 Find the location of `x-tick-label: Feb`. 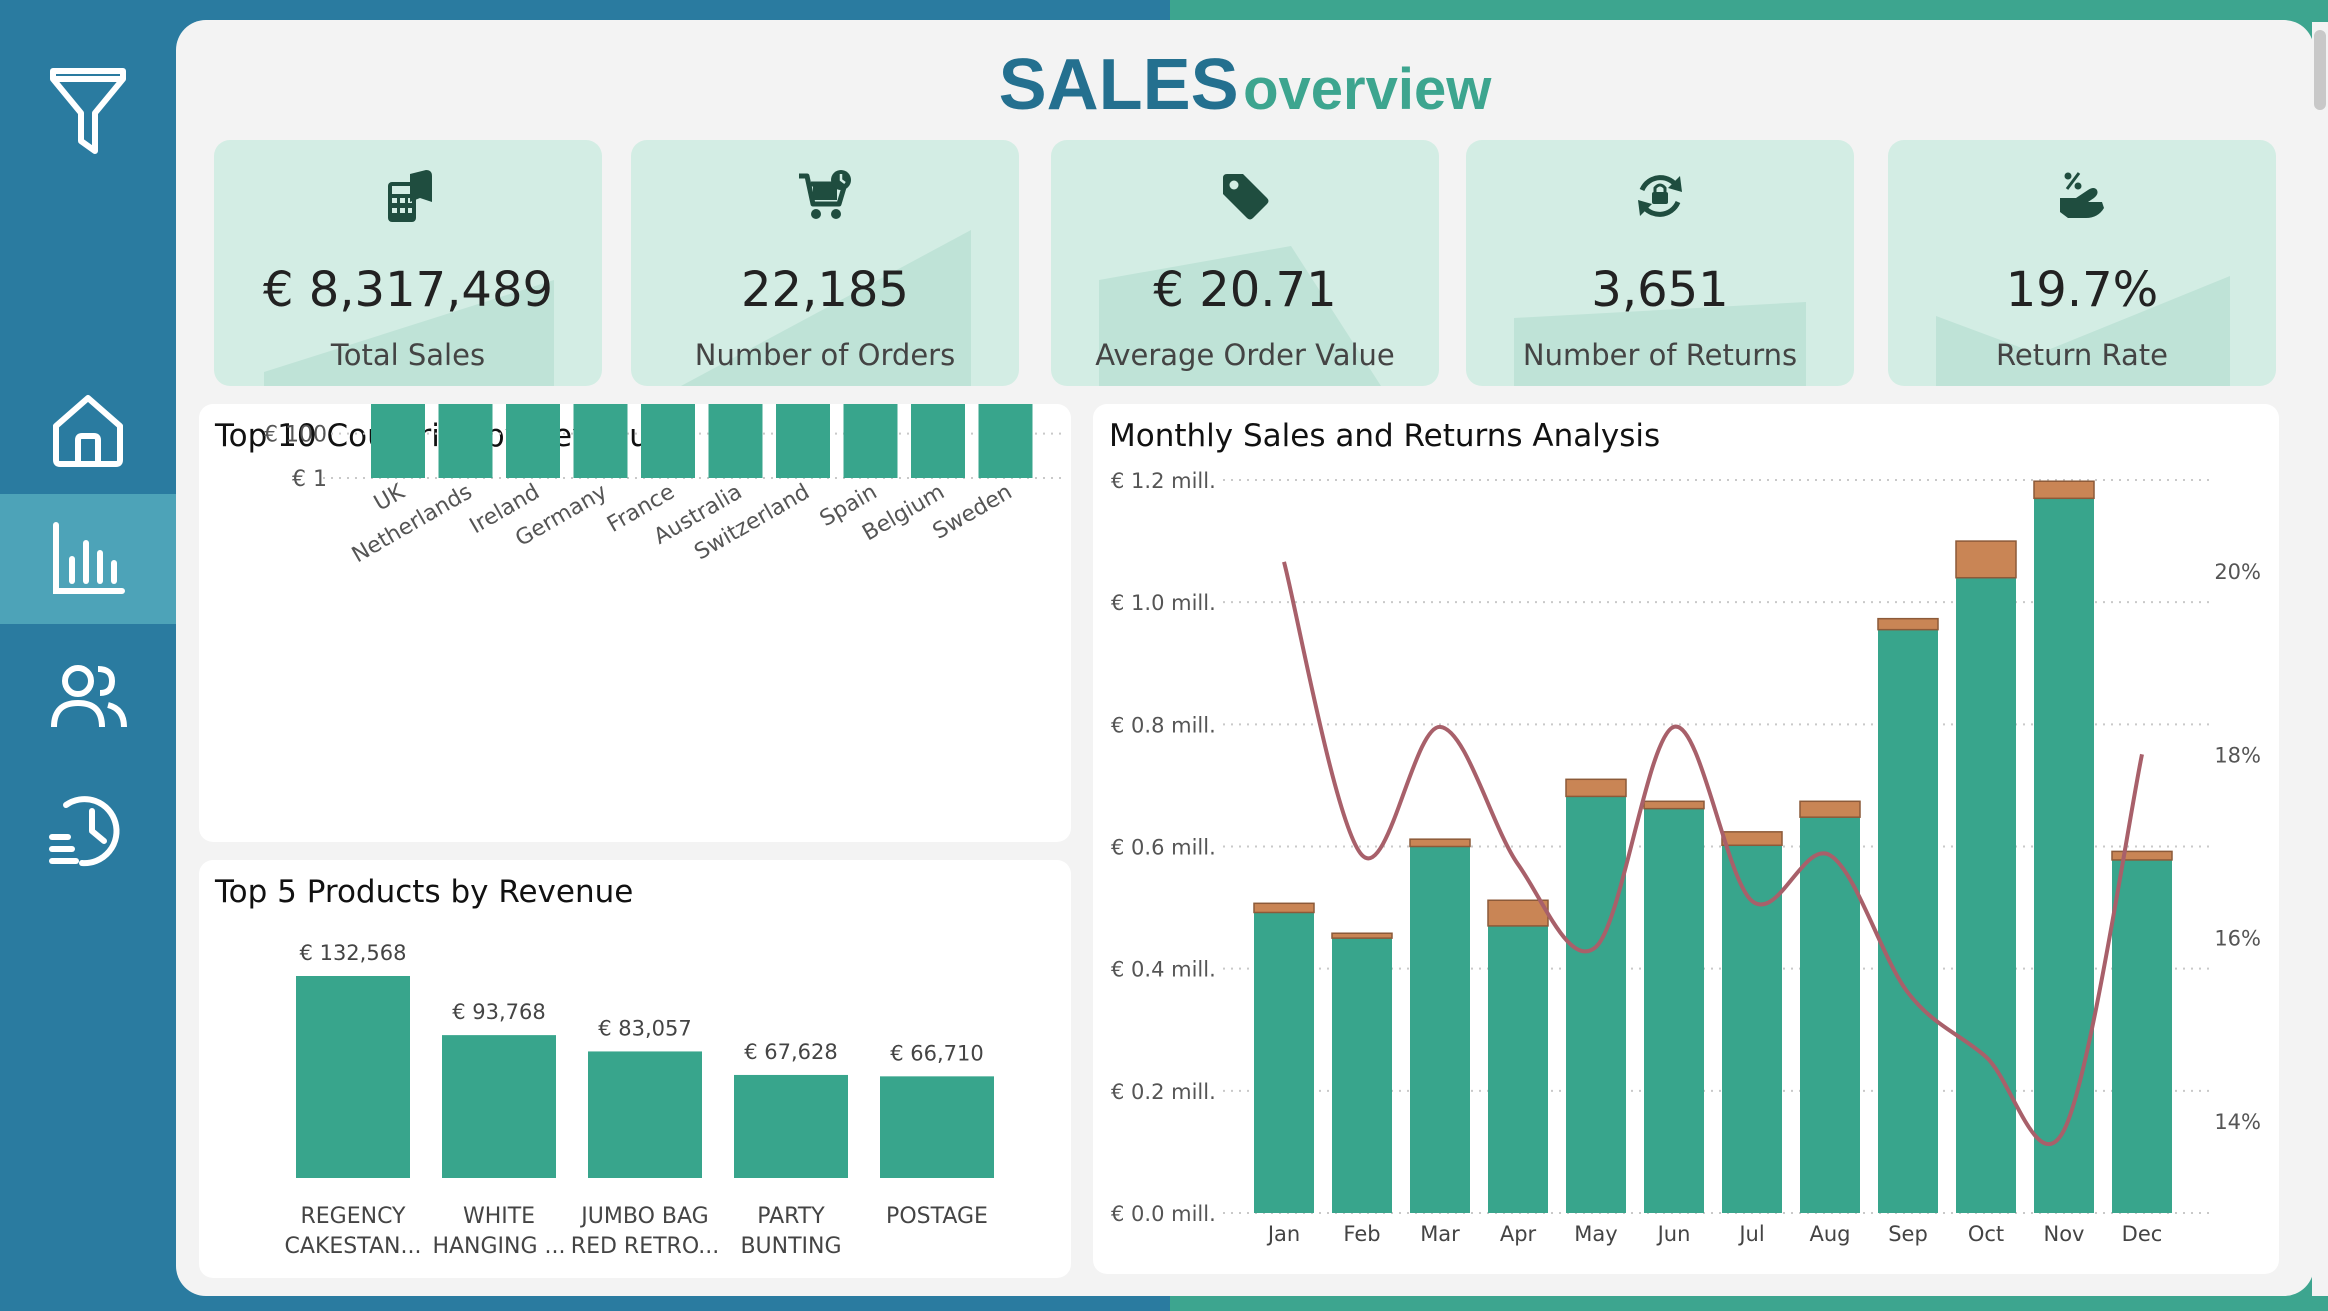

x-tick-label: Feb is located at coordinates (1361, 1234).